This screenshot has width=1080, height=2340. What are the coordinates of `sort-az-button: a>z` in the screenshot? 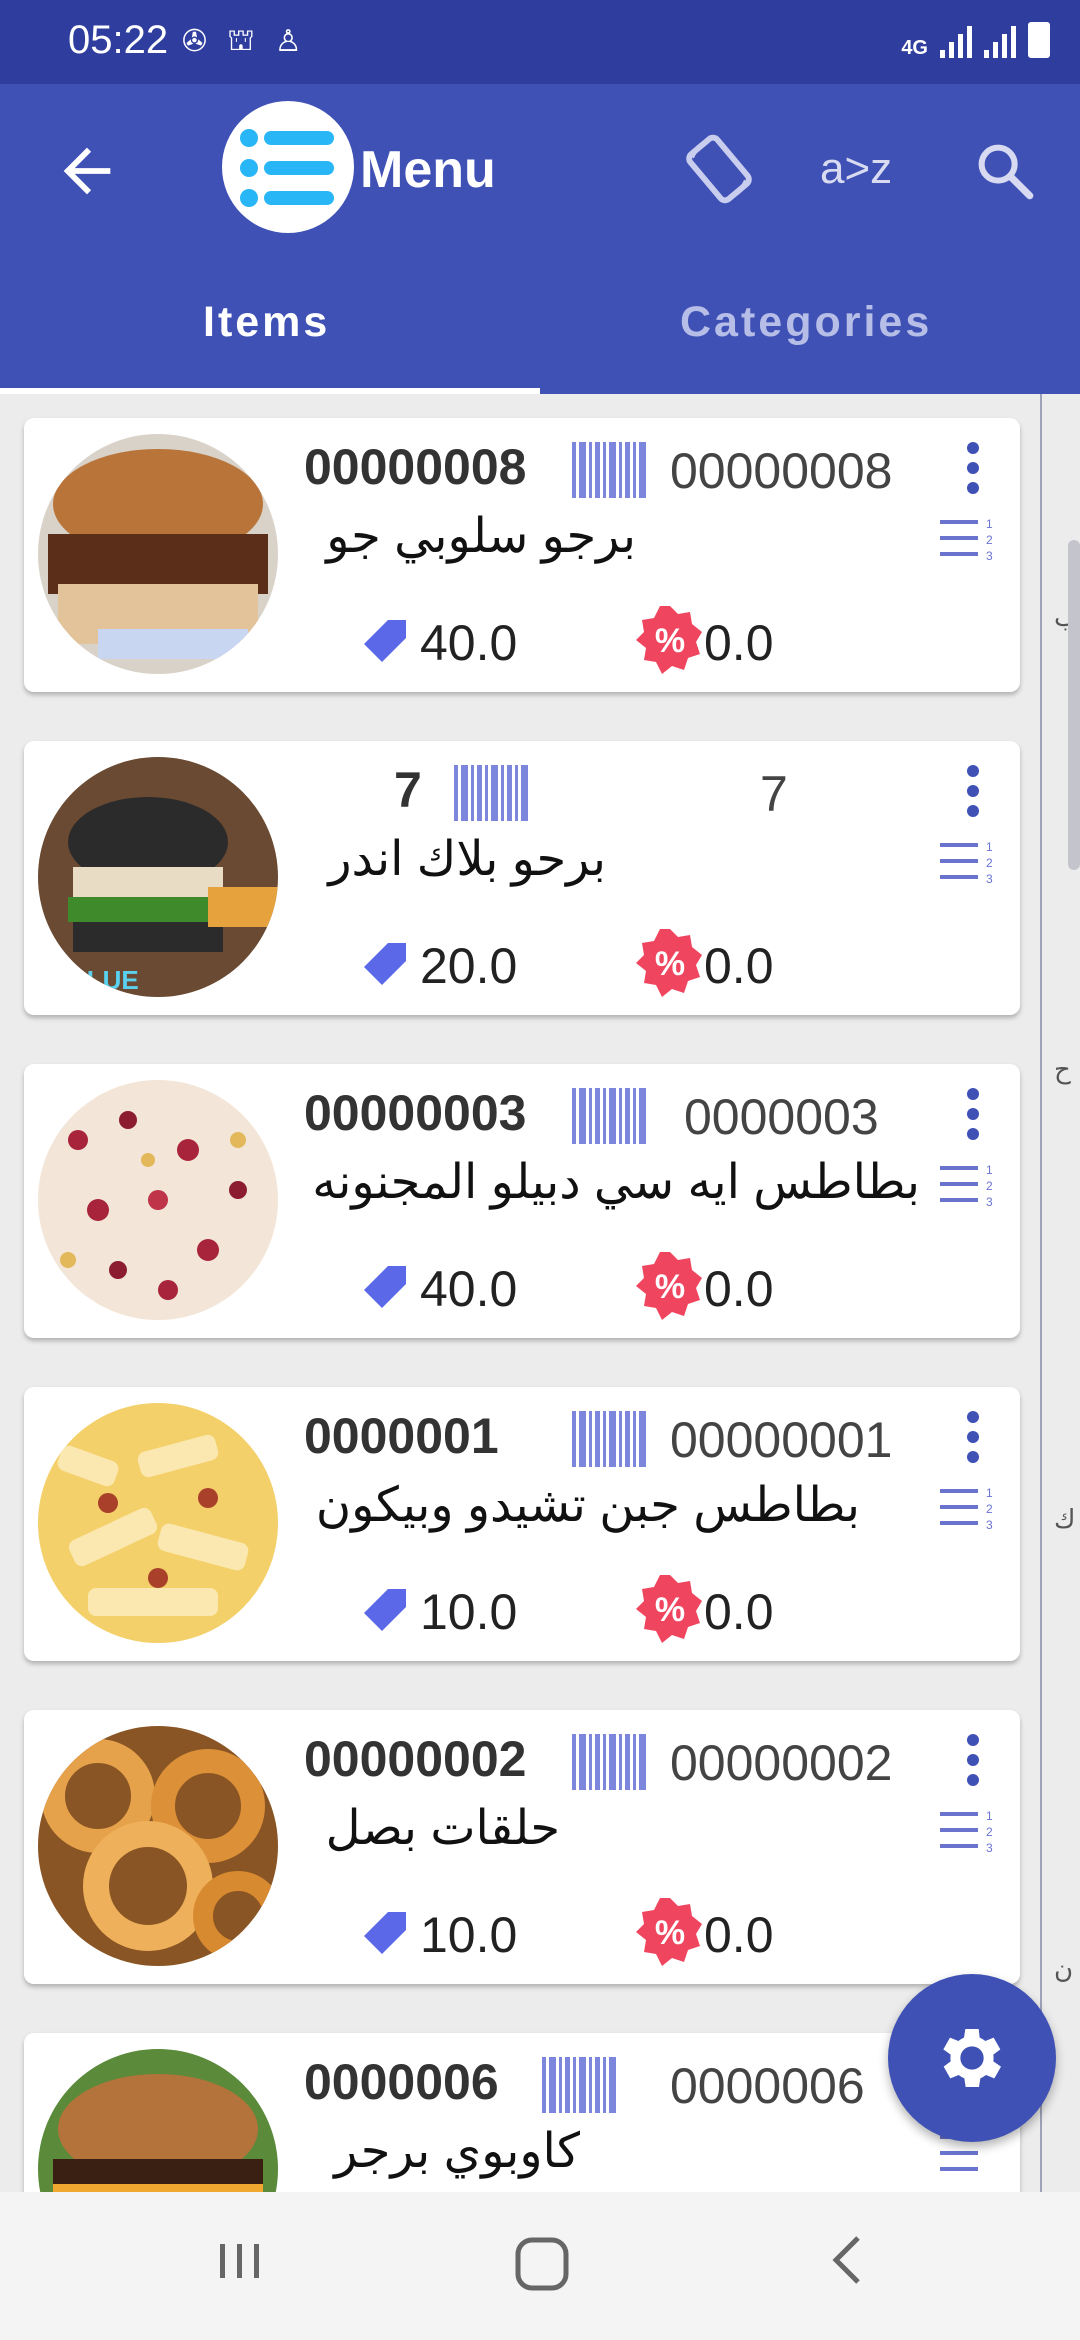 It's located at (856, 169).